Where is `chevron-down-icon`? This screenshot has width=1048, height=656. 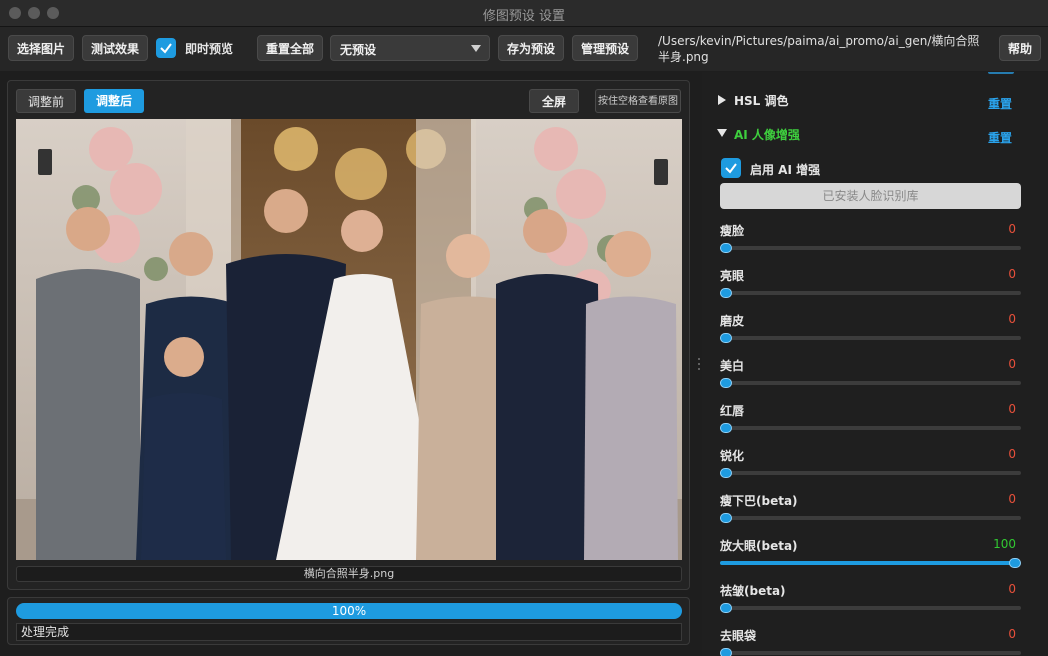 chevron-down-icon is located at coordinates (476, 48).